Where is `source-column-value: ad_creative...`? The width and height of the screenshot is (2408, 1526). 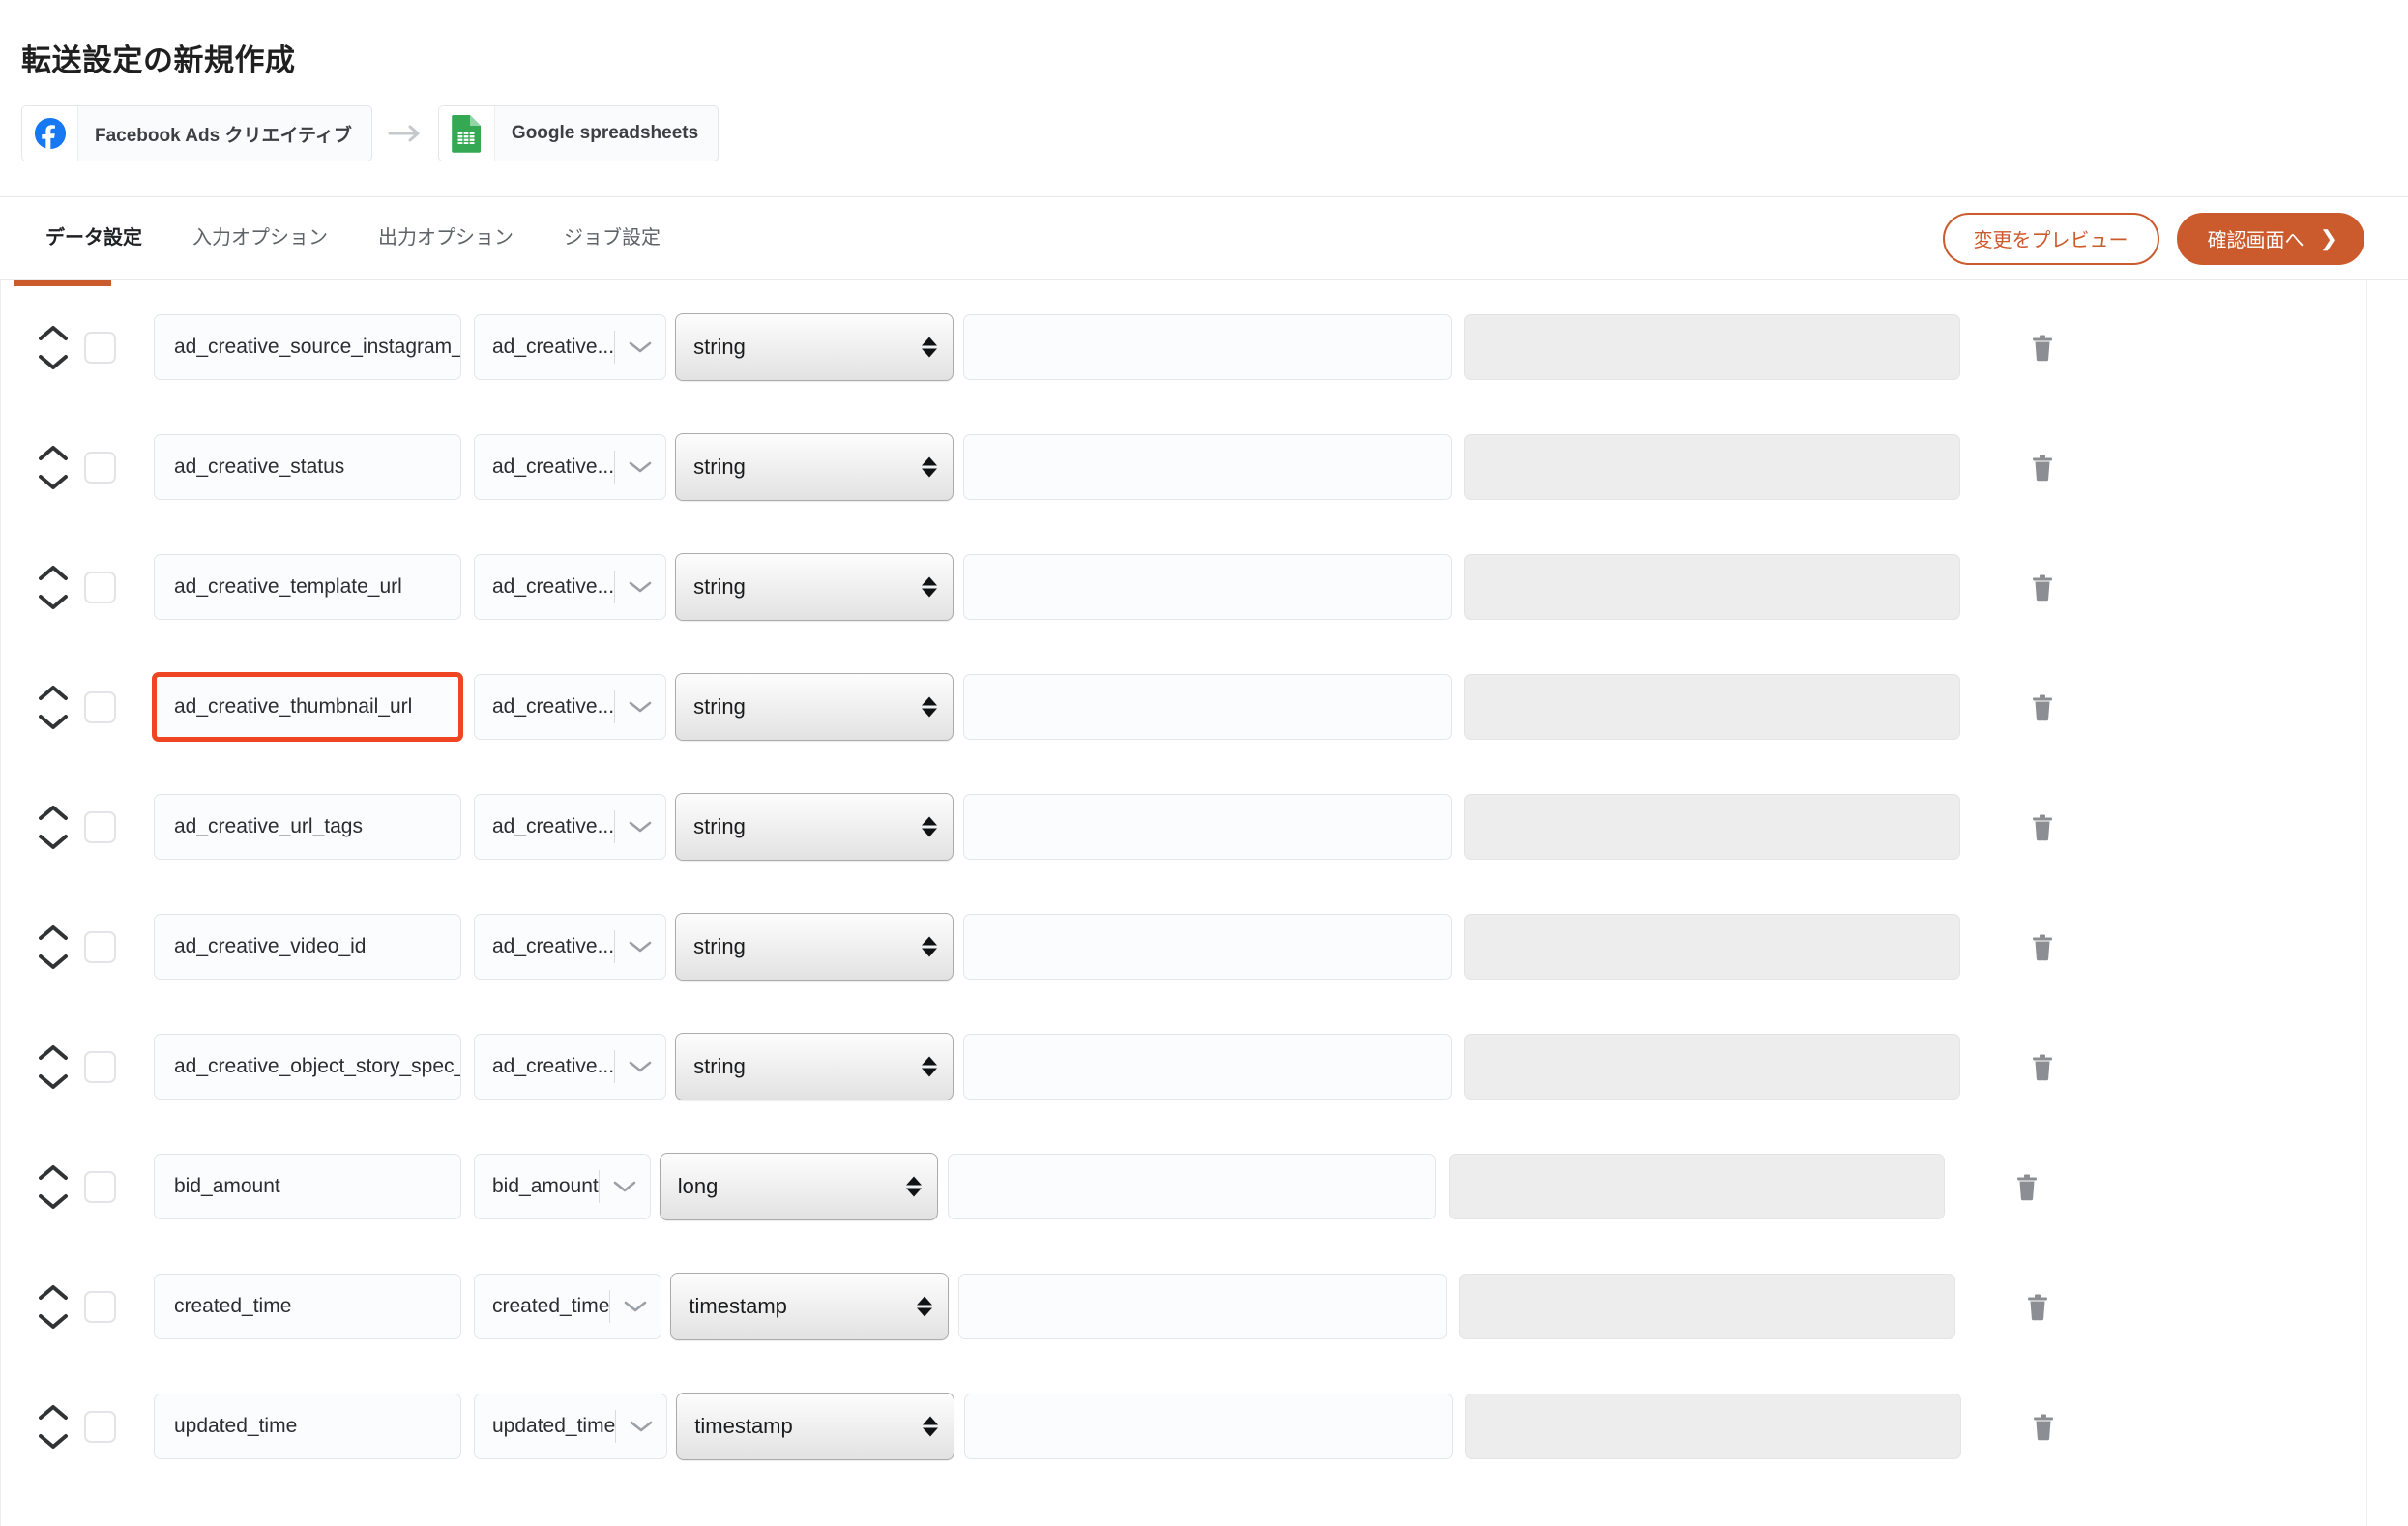 source-column-value: ad_creative... is located at coordinates (553, 347).